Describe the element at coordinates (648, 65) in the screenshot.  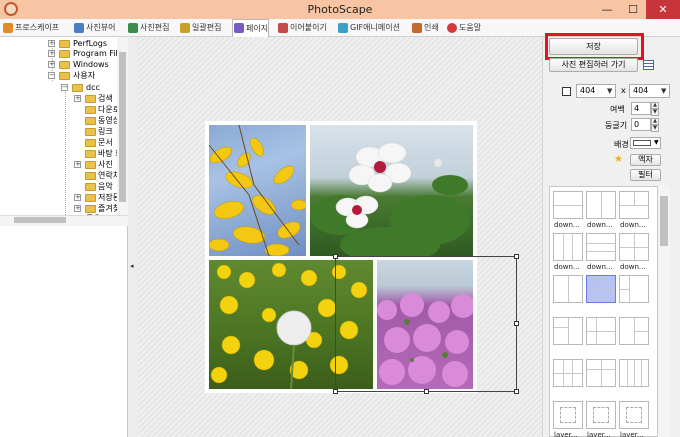
I see `list-view-icon` at that location.